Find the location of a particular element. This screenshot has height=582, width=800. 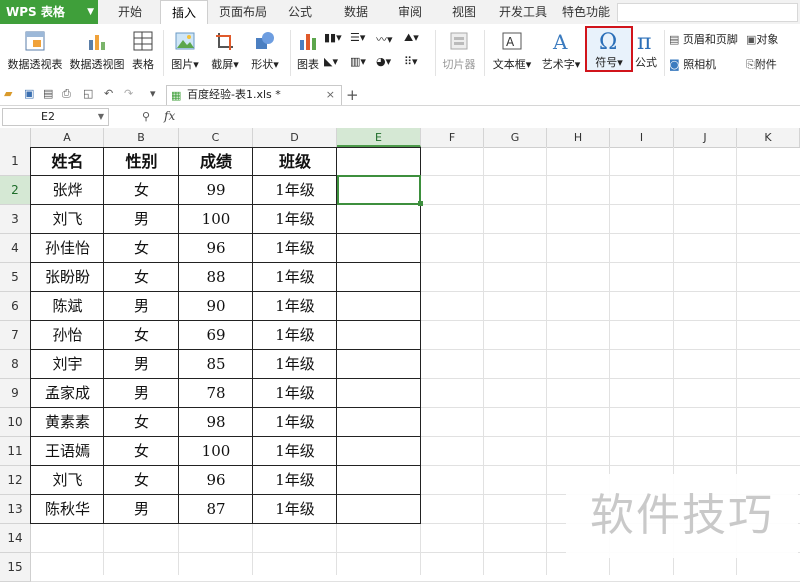

chevron-down-icon: ▼ is located at coordinates (101, 117).